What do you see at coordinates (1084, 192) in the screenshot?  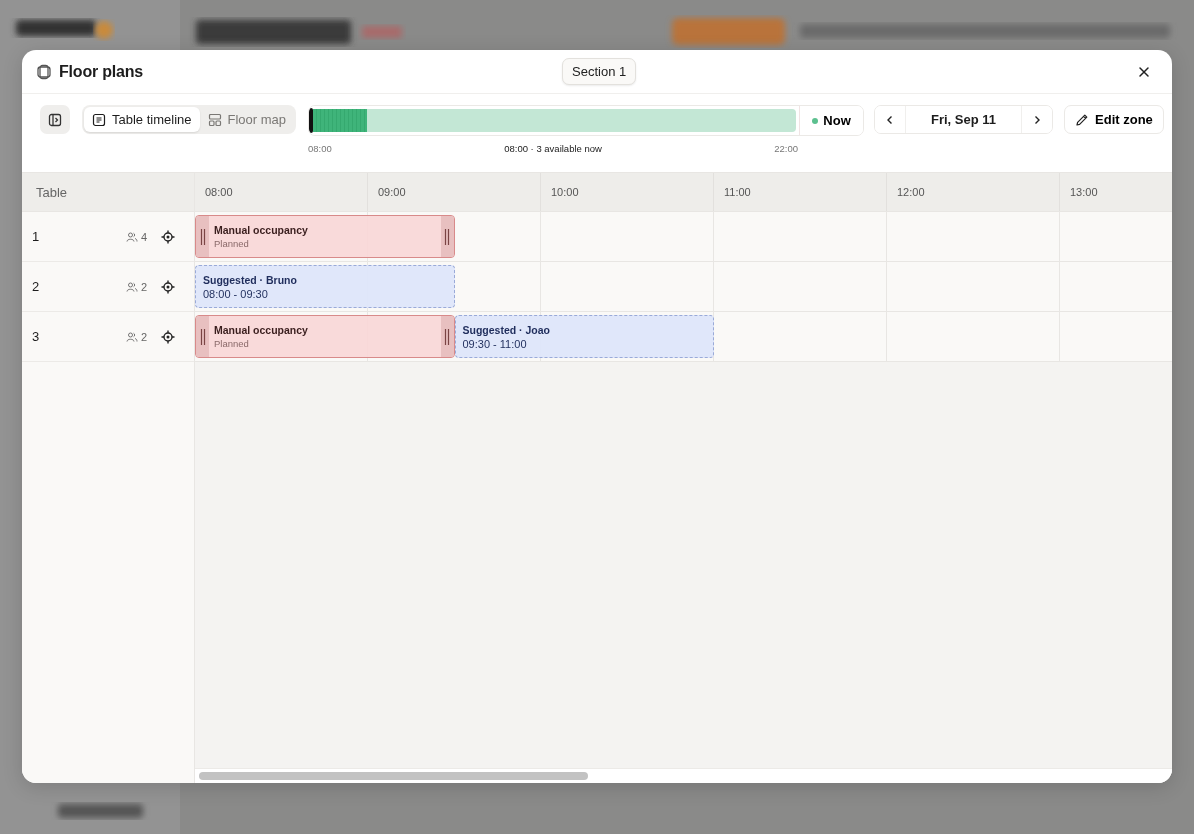 I see `hour-label: 13:00` at bounding box center [1084, 192].